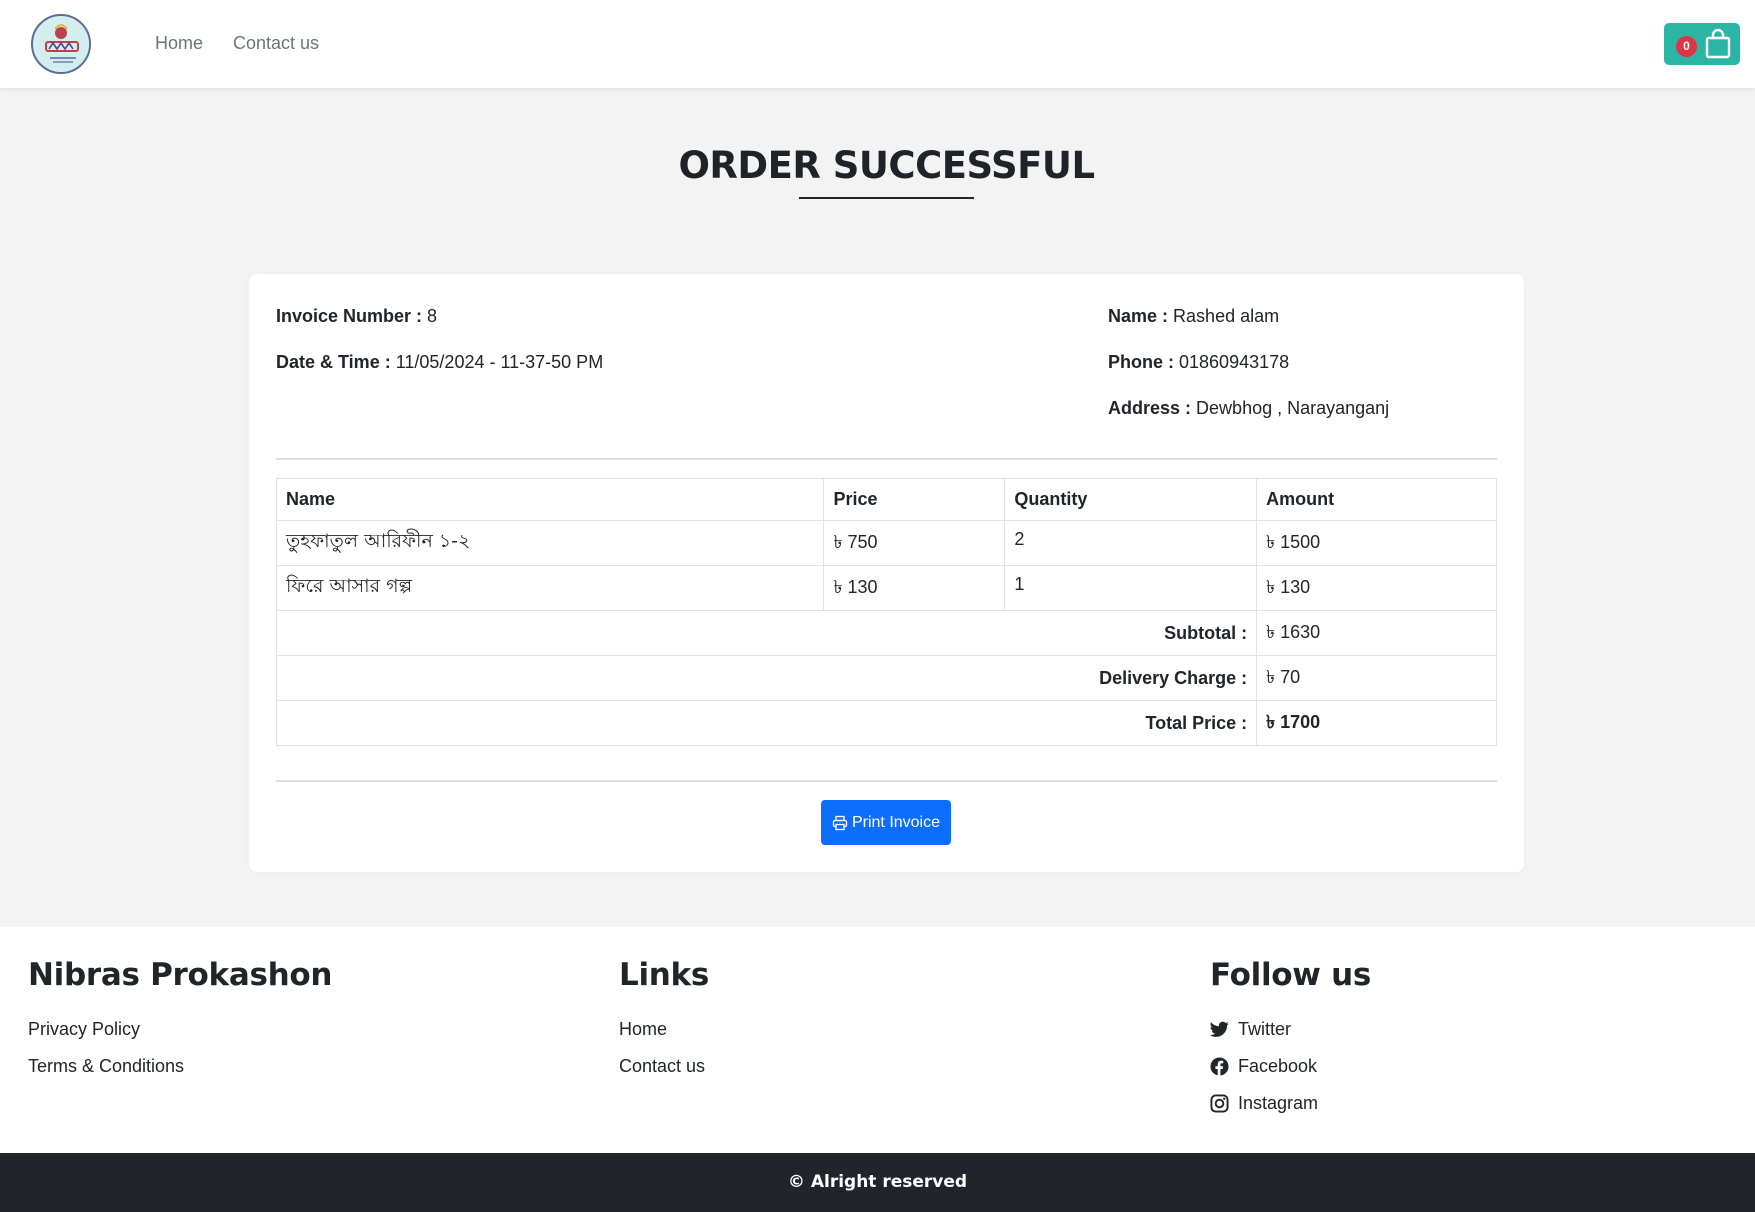 Image resolution: width=1755 pixels, height=1212 pixels. Describe the element at coordinates (276, 43) in the screenshot. I see `nav-link-contact: Contact us` at that location.